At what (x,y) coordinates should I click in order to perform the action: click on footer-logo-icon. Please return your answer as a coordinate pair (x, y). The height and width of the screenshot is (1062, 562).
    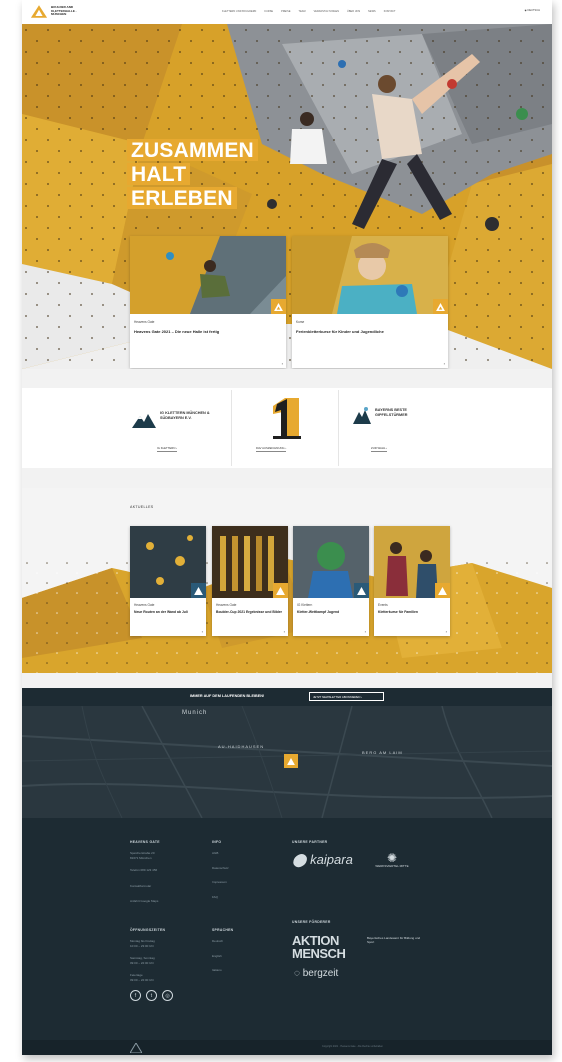
    Looking at the image, I should click on (136, 1048).